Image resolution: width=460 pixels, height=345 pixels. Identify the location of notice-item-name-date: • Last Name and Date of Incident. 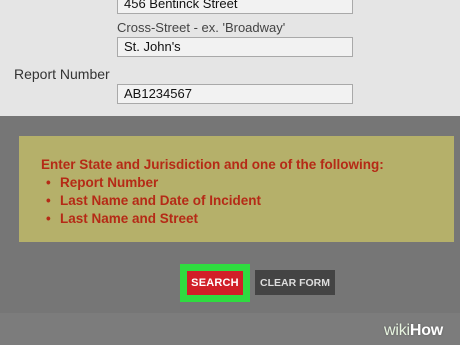
(154, 200).